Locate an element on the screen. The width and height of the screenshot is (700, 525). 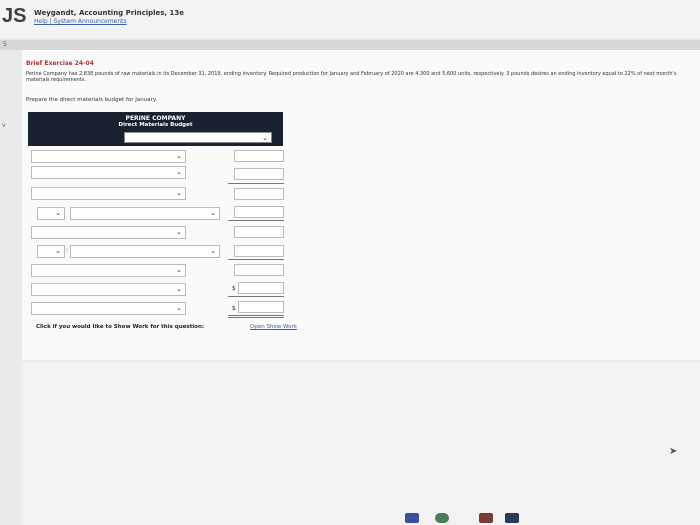
app-logo: JS is located at coordinates (14, 16).